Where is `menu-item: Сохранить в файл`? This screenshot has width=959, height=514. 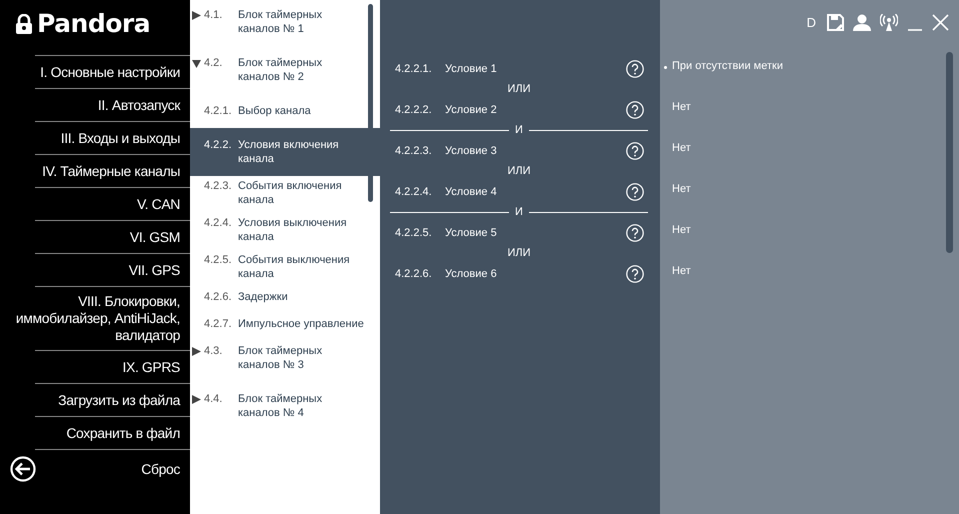
menu-item: Сохранить в файл is located at coordinates (123, 433).